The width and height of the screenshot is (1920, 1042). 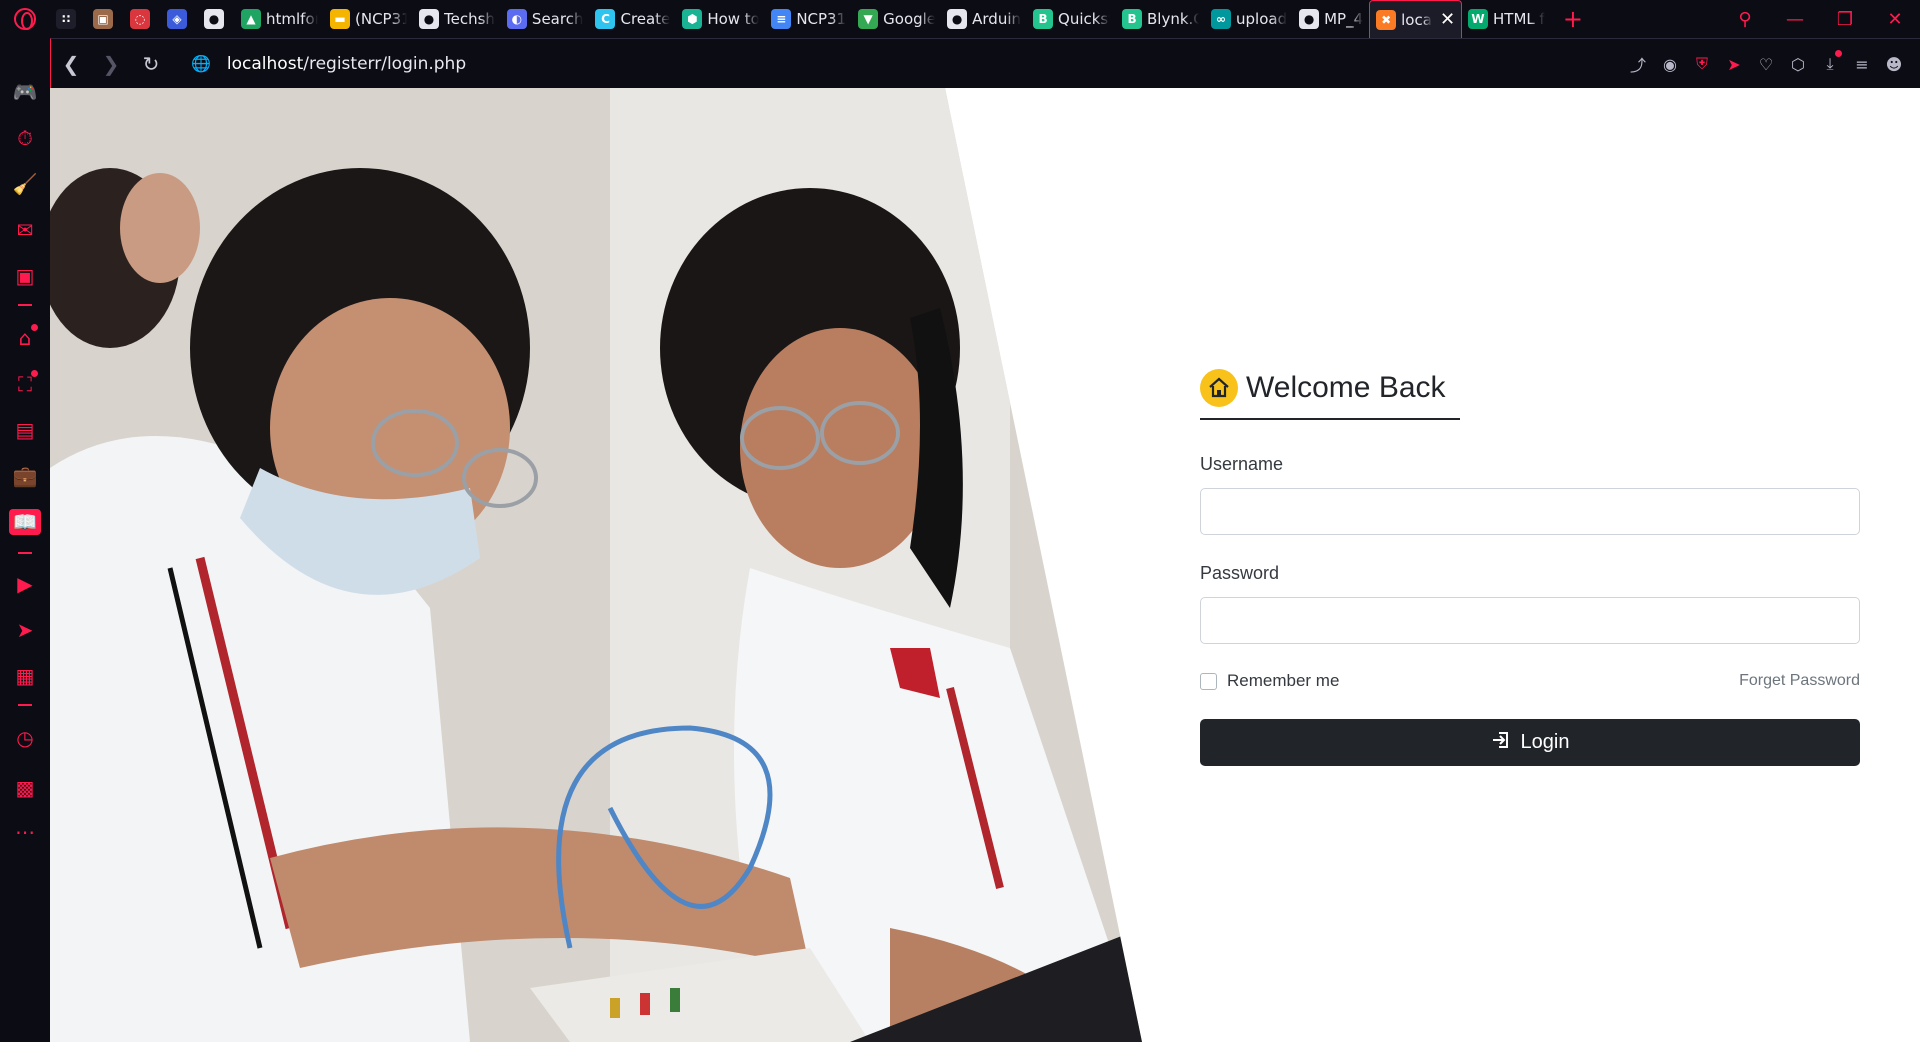 I want to click on username-input, so click(x=1530, y=511).